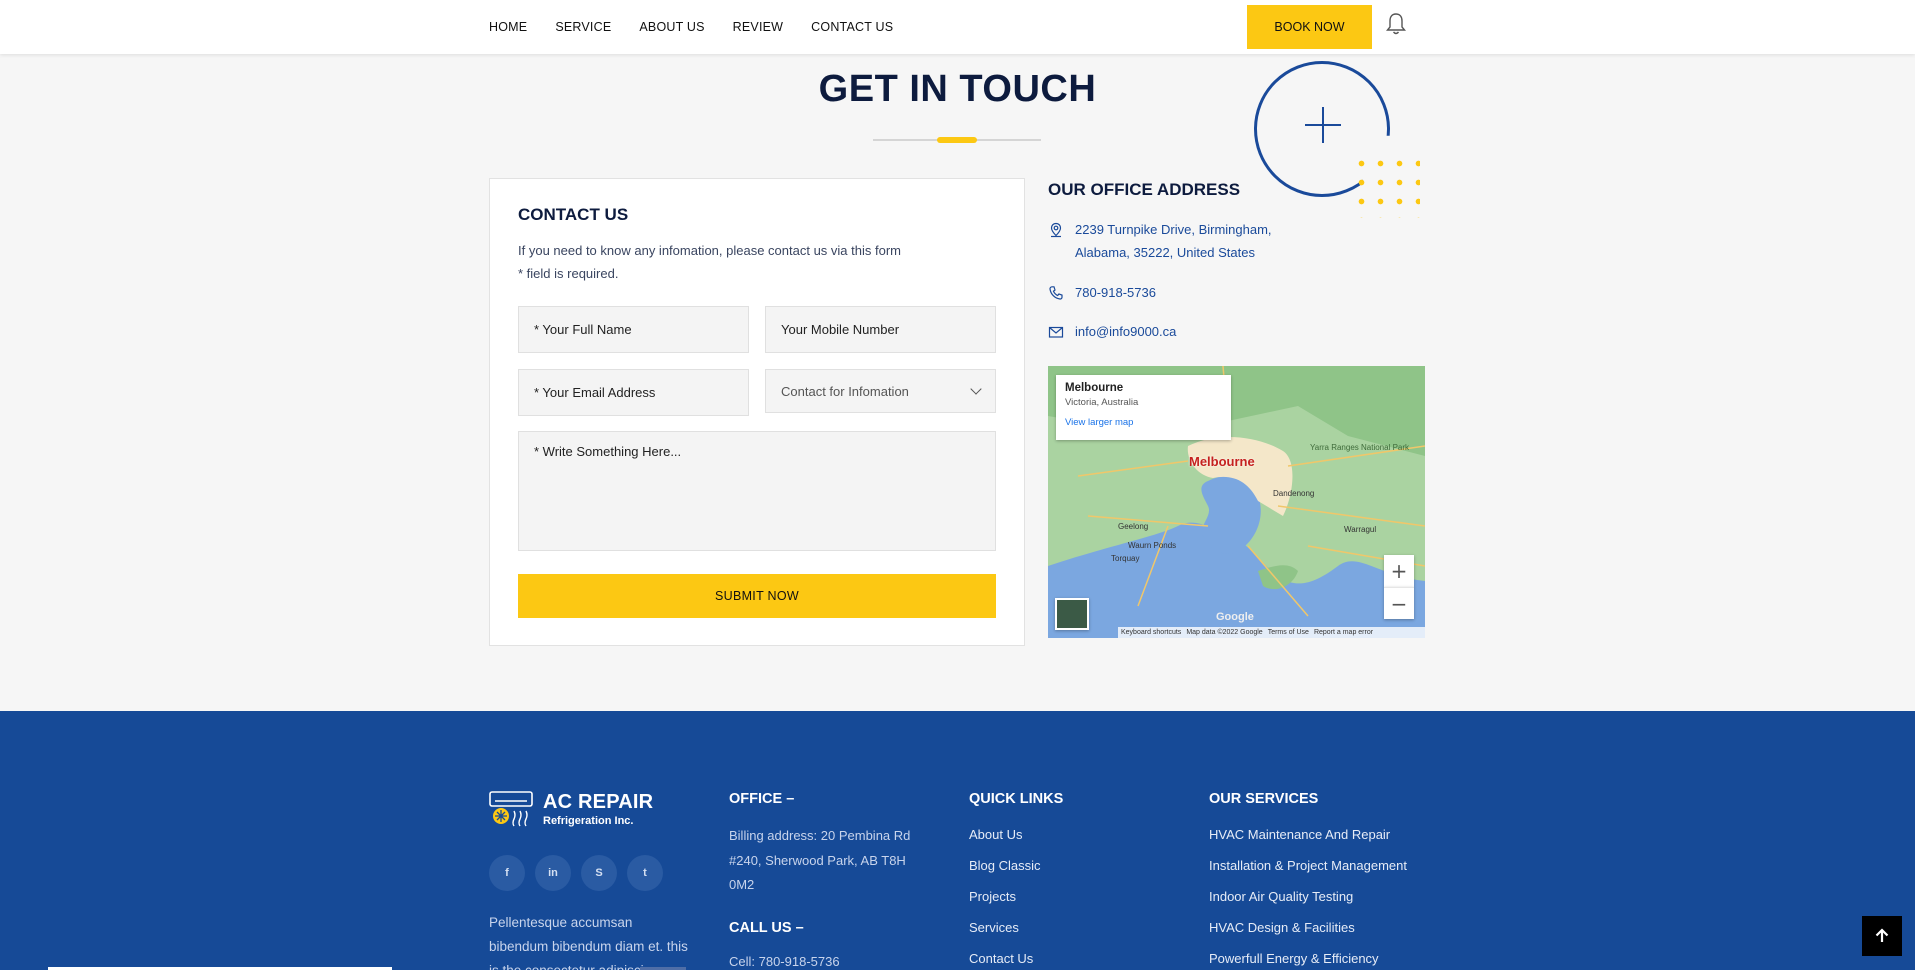 This screenshot has width=1915, height=970. What do you see at coordinates (1222, 461) in the screenshot?
I see `map-city-label: Melbourne` at bounding box center [1222, 461].